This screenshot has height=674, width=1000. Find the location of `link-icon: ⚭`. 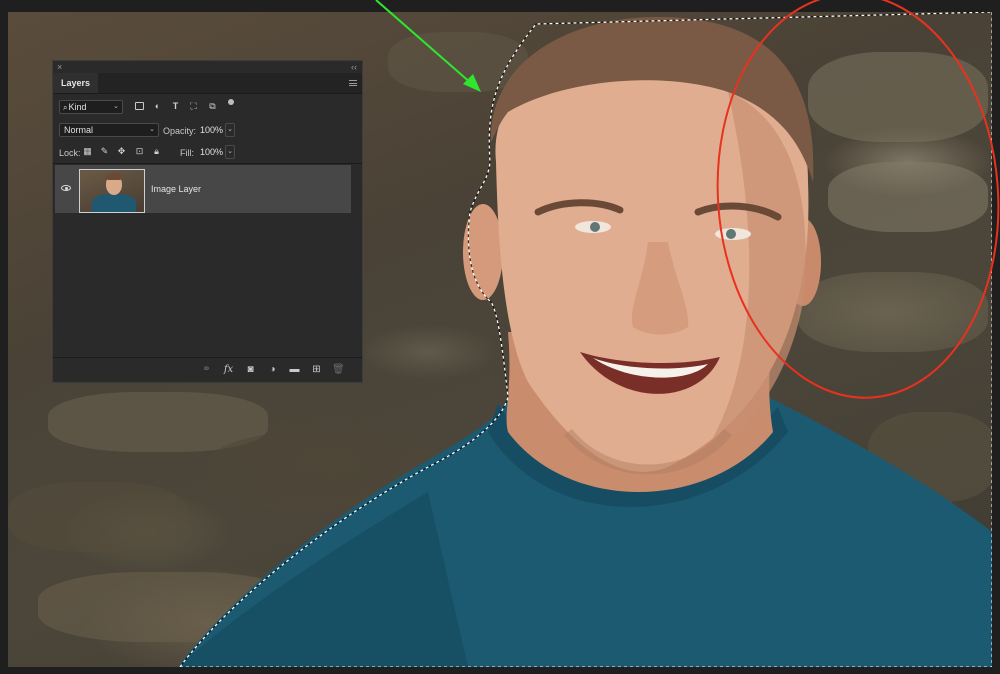

link-icon: ⚭ is located at coordinates (206, 369).